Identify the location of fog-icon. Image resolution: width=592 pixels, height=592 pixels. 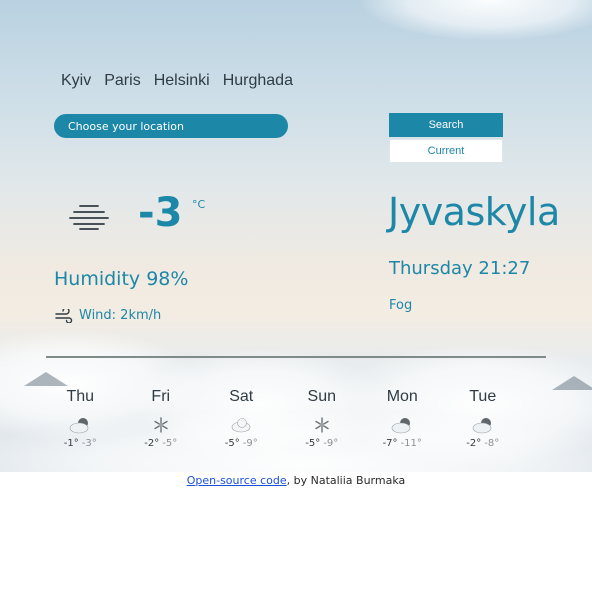
(89, 217).